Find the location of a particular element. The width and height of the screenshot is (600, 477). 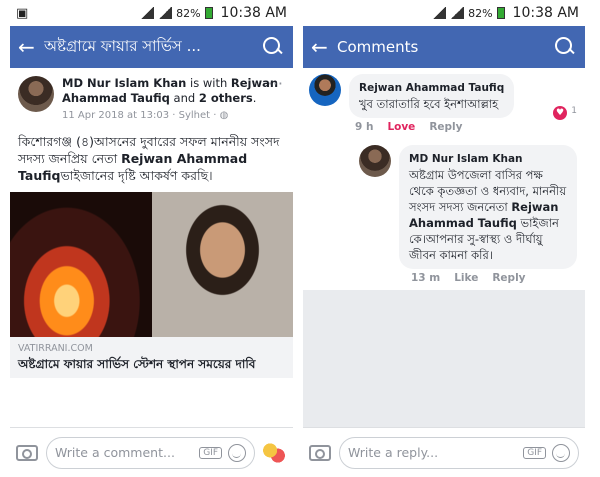

with-text: is with is located at coordinates (208, 83).